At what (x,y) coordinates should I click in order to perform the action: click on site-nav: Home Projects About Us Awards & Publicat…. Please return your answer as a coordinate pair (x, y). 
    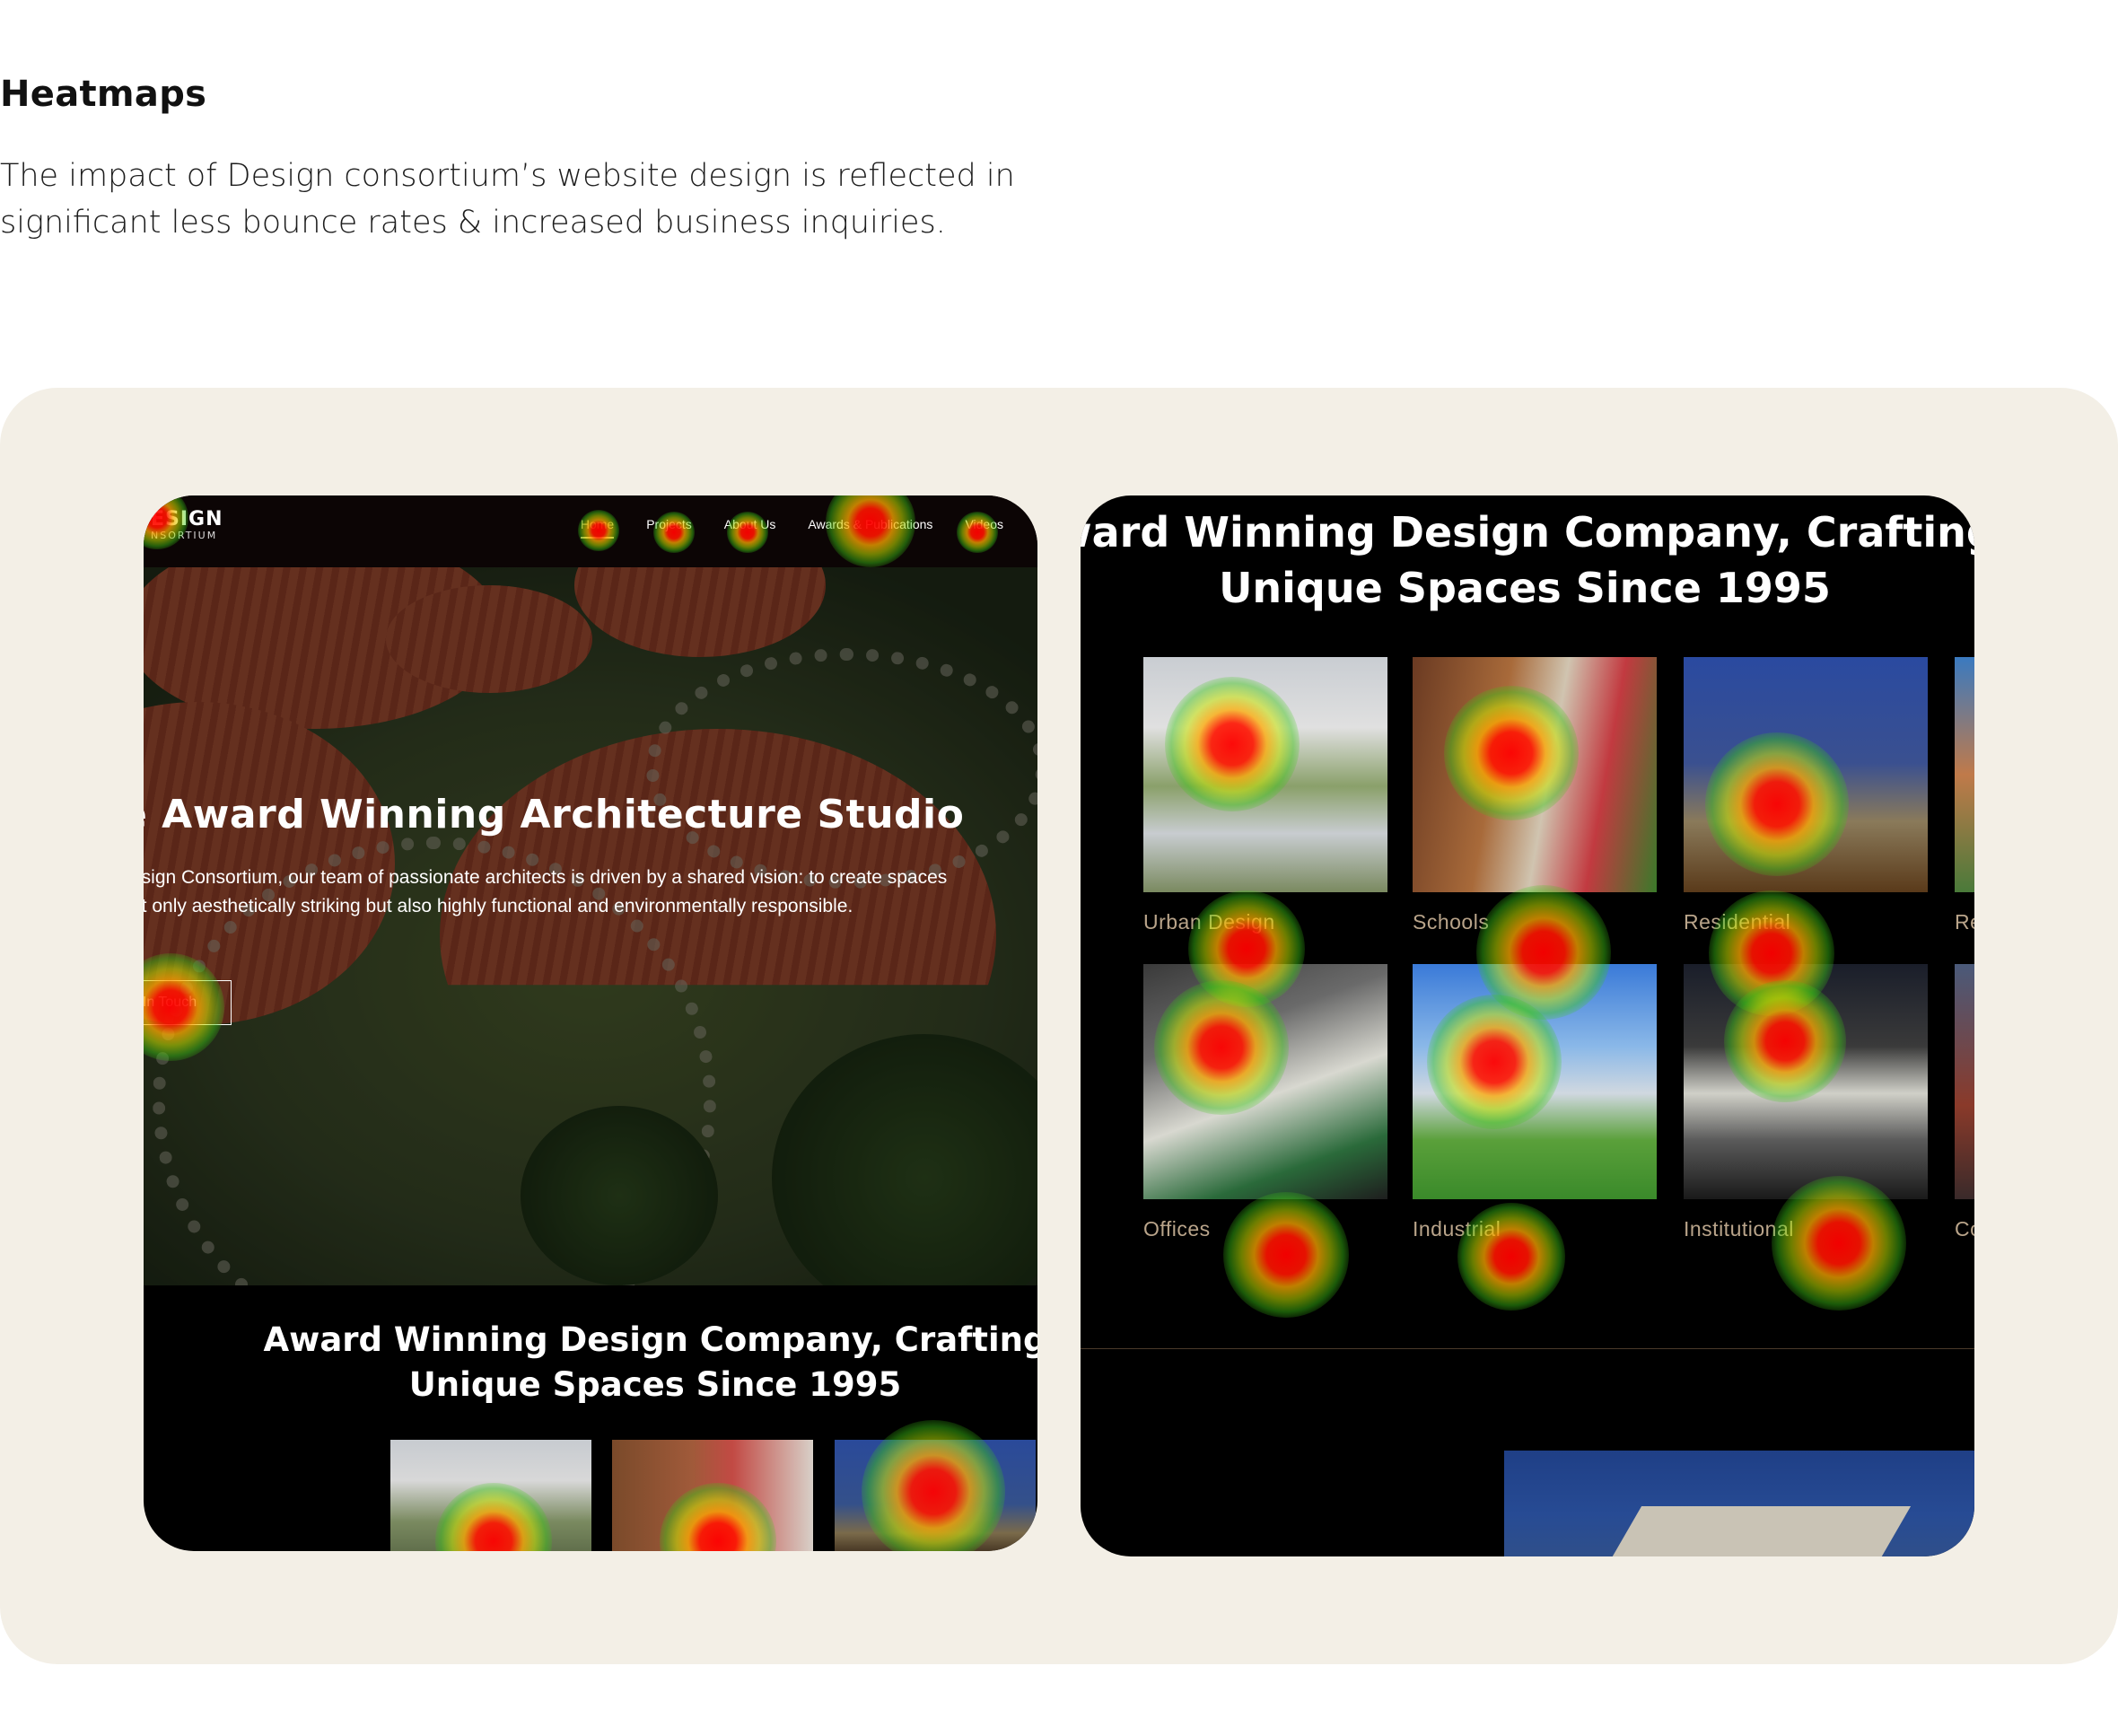
    Looking at the image, I should click on (791, 528).